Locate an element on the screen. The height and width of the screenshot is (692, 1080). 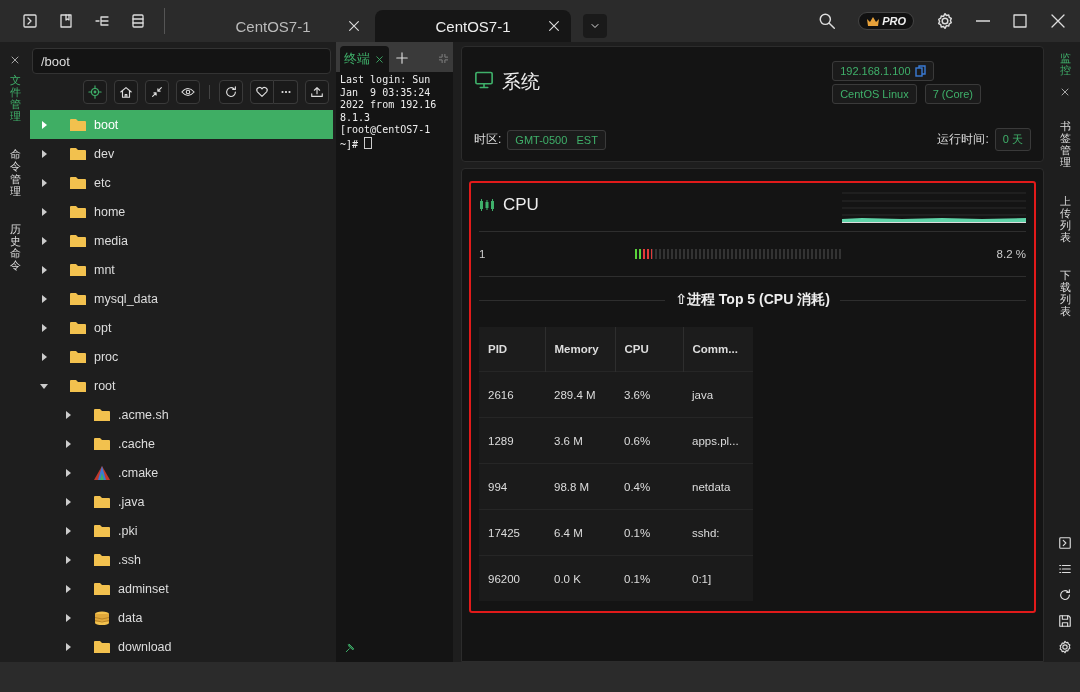
column-header: CPU is located at coordinates (649, 349).